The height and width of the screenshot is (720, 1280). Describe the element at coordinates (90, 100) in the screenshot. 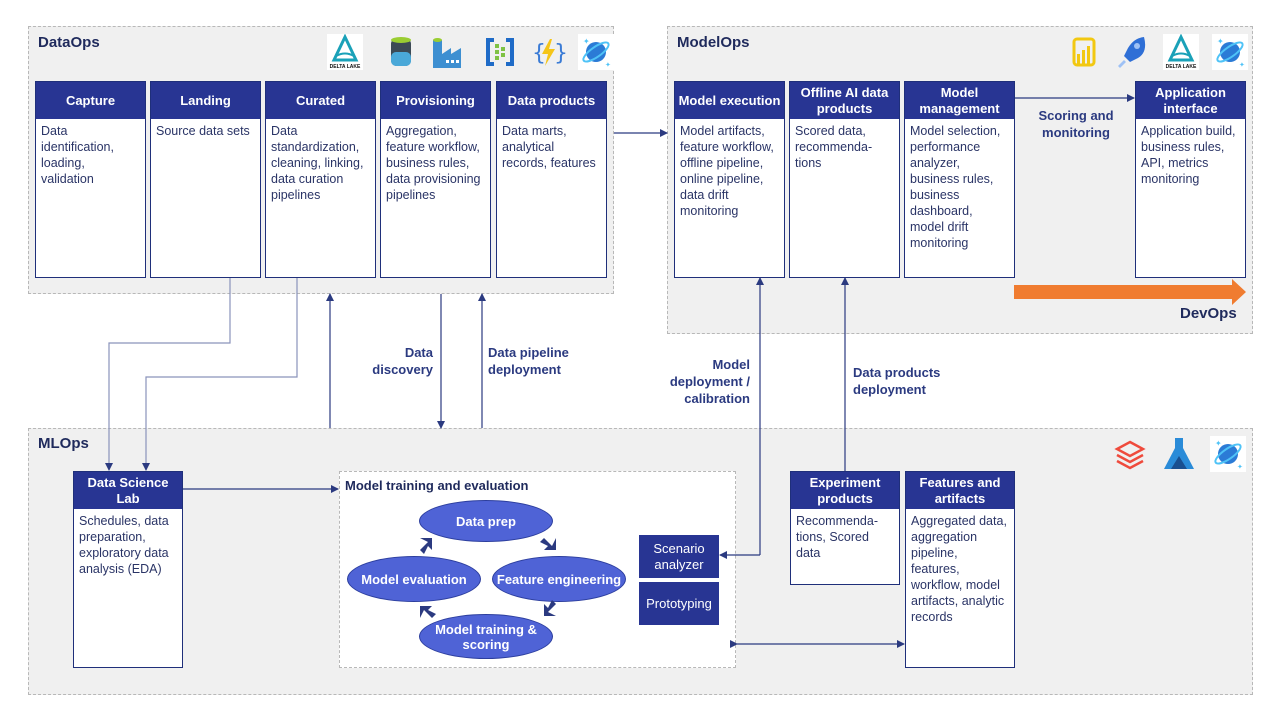

I see `stage-title: Capture` at that location.